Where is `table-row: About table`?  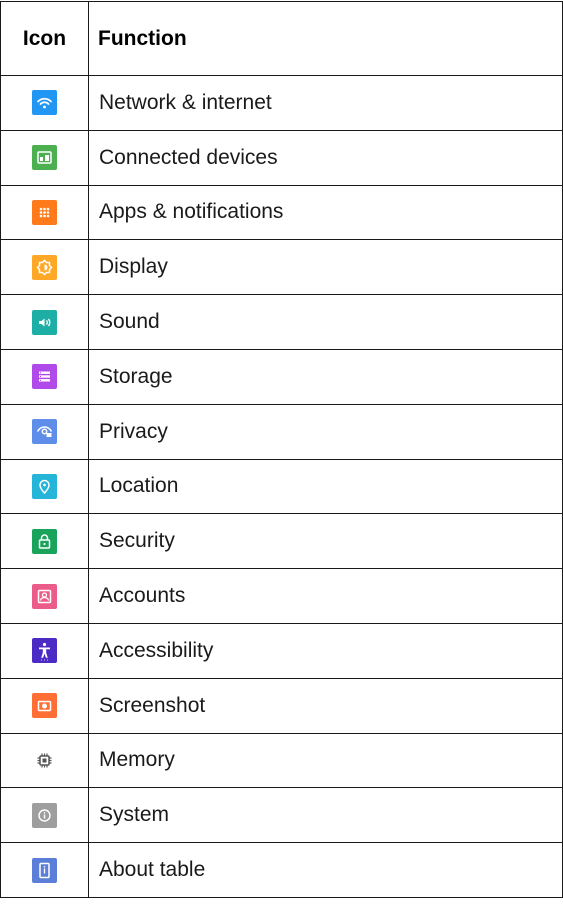
table-row: About table is located at coordinates (281, 870).